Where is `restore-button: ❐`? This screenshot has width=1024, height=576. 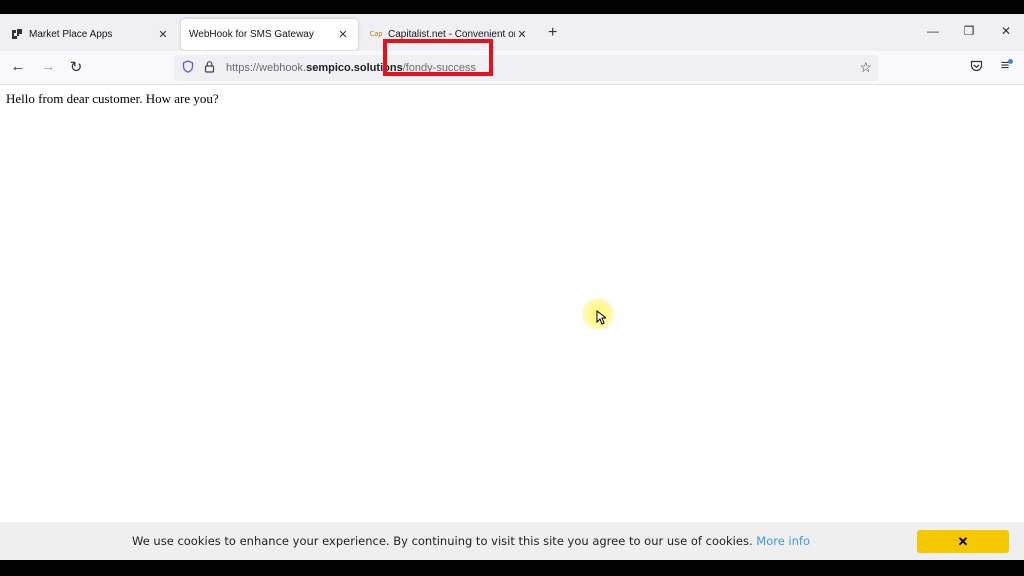 restore-button: ❐ is located at coordinates (969, 31).